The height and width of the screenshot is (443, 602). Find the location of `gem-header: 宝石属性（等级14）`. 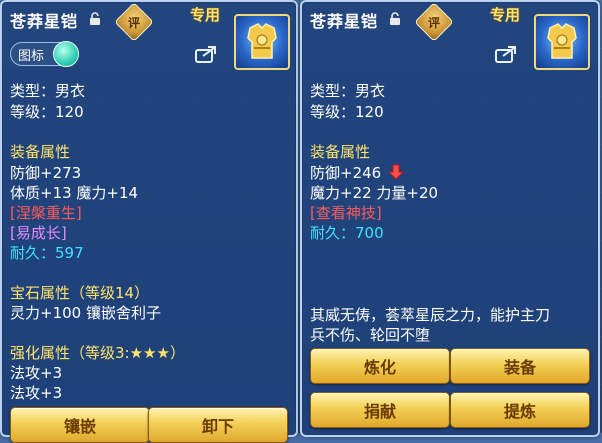

gem-header: 宝石属性（等级14） is located at coordinates (80, 293).